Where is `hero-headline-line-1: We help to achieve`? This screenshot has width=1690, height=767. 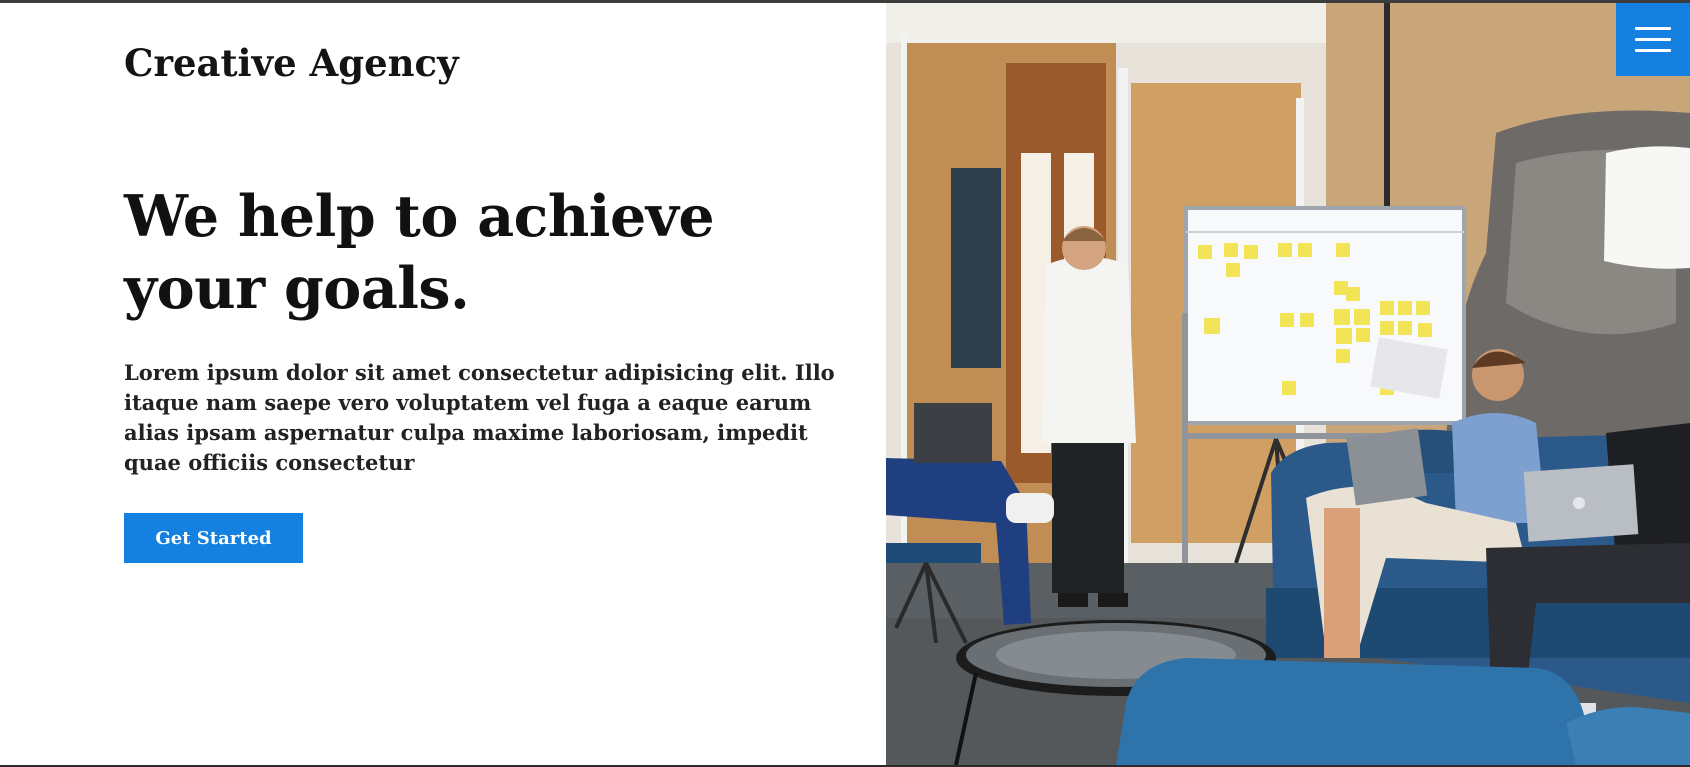
hero-headline-line-1: We help to achieve is located at coordinates (419, 216).